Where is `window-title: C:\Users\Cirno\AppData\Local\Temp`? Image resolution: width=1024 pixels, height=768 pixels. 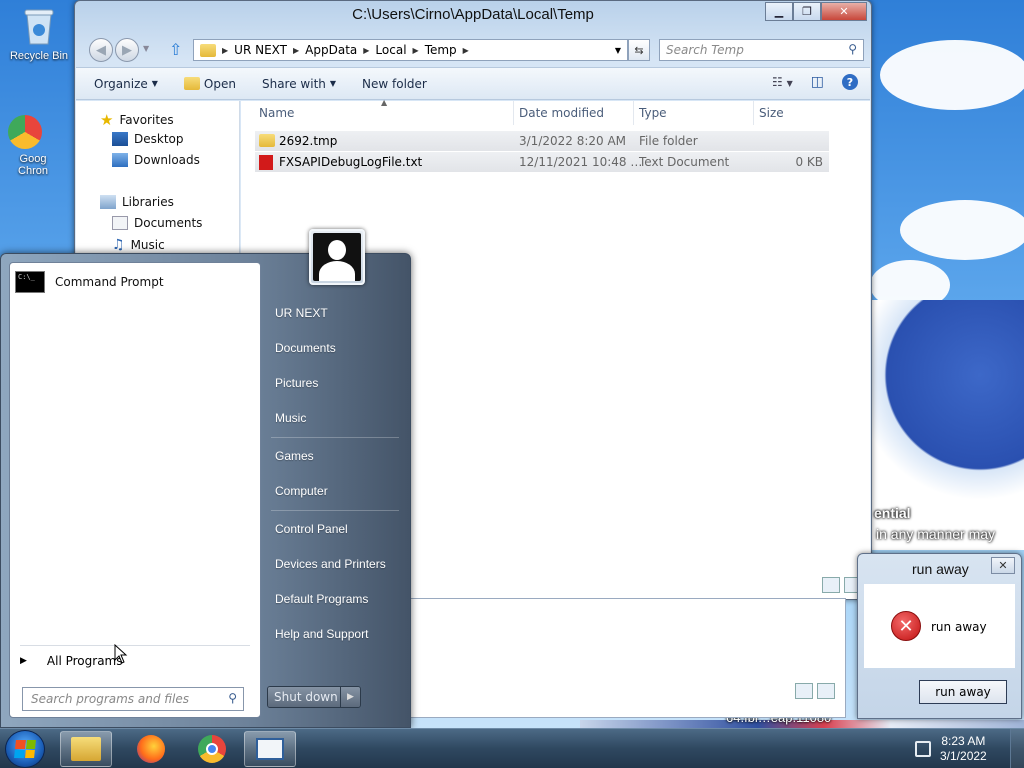
window-title: C:\Users\Cirno\AppData\Local\Temp is located at coordinates (473, 14).